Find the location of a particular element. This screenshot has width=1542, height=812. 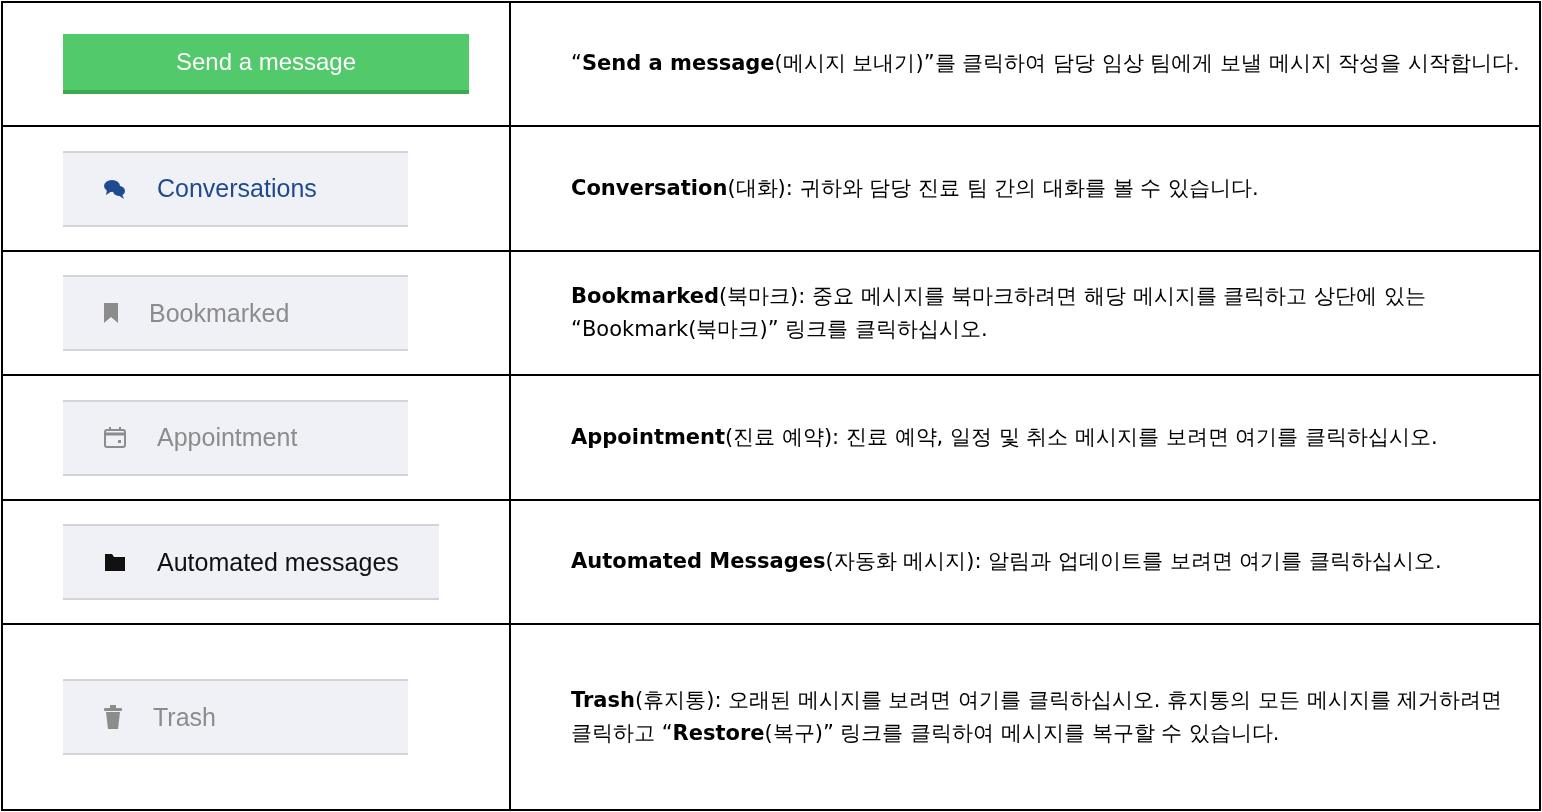

nav-item: Automated messages is located at coordinates (251, 562).